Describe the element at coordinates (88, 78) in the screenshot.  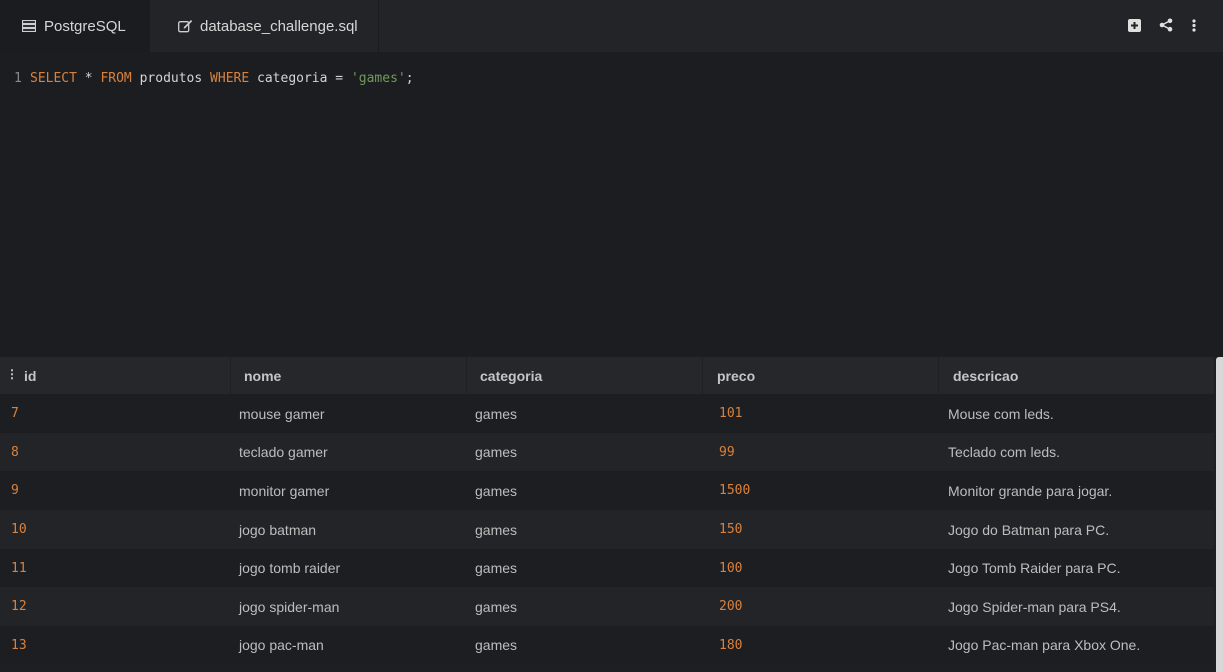
I see `star-token: *` at that location.